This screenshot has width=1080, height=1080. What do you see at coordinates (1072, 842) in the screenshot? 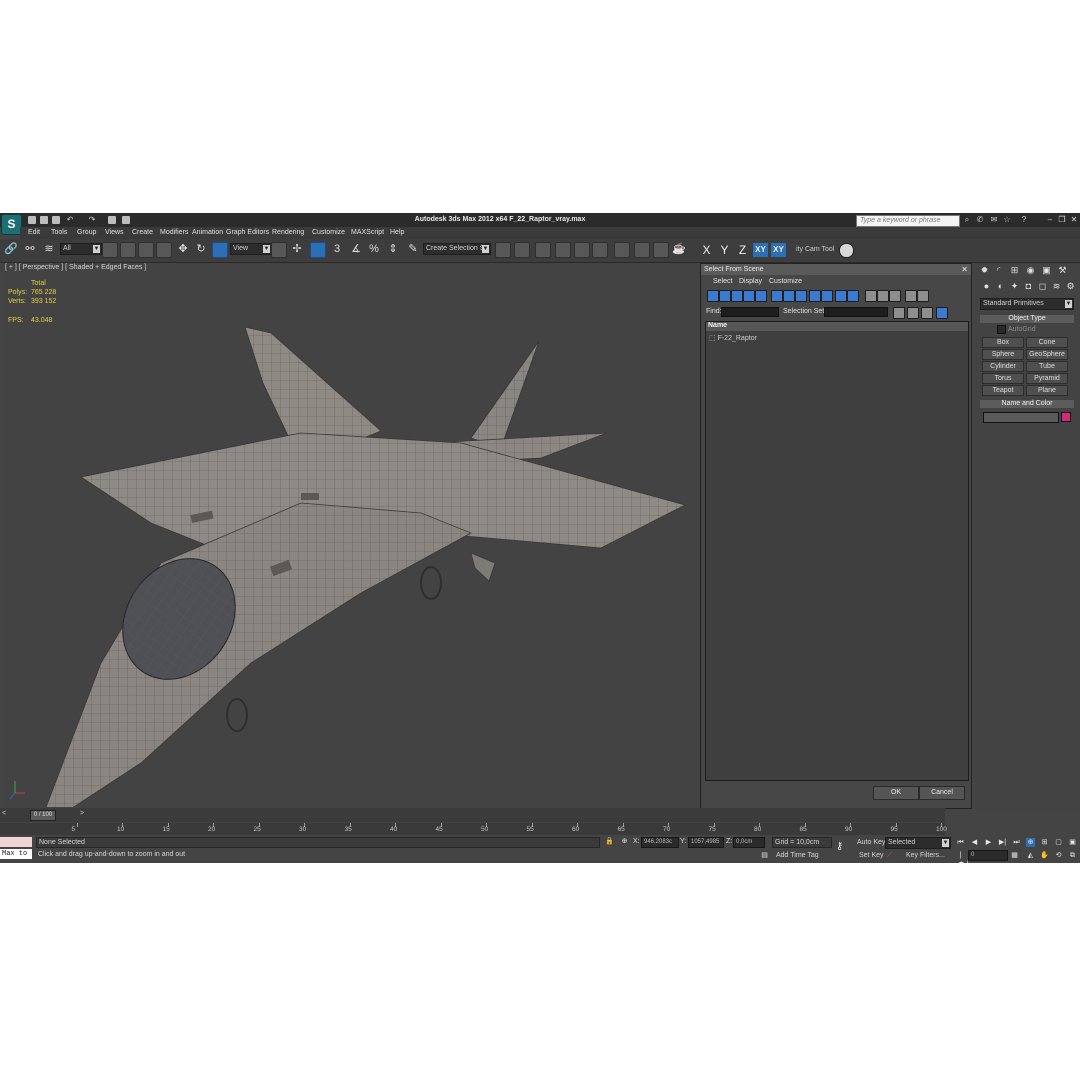
I see `zoom-extents-all-icon: ▣` at bounding box center [1072, 842].